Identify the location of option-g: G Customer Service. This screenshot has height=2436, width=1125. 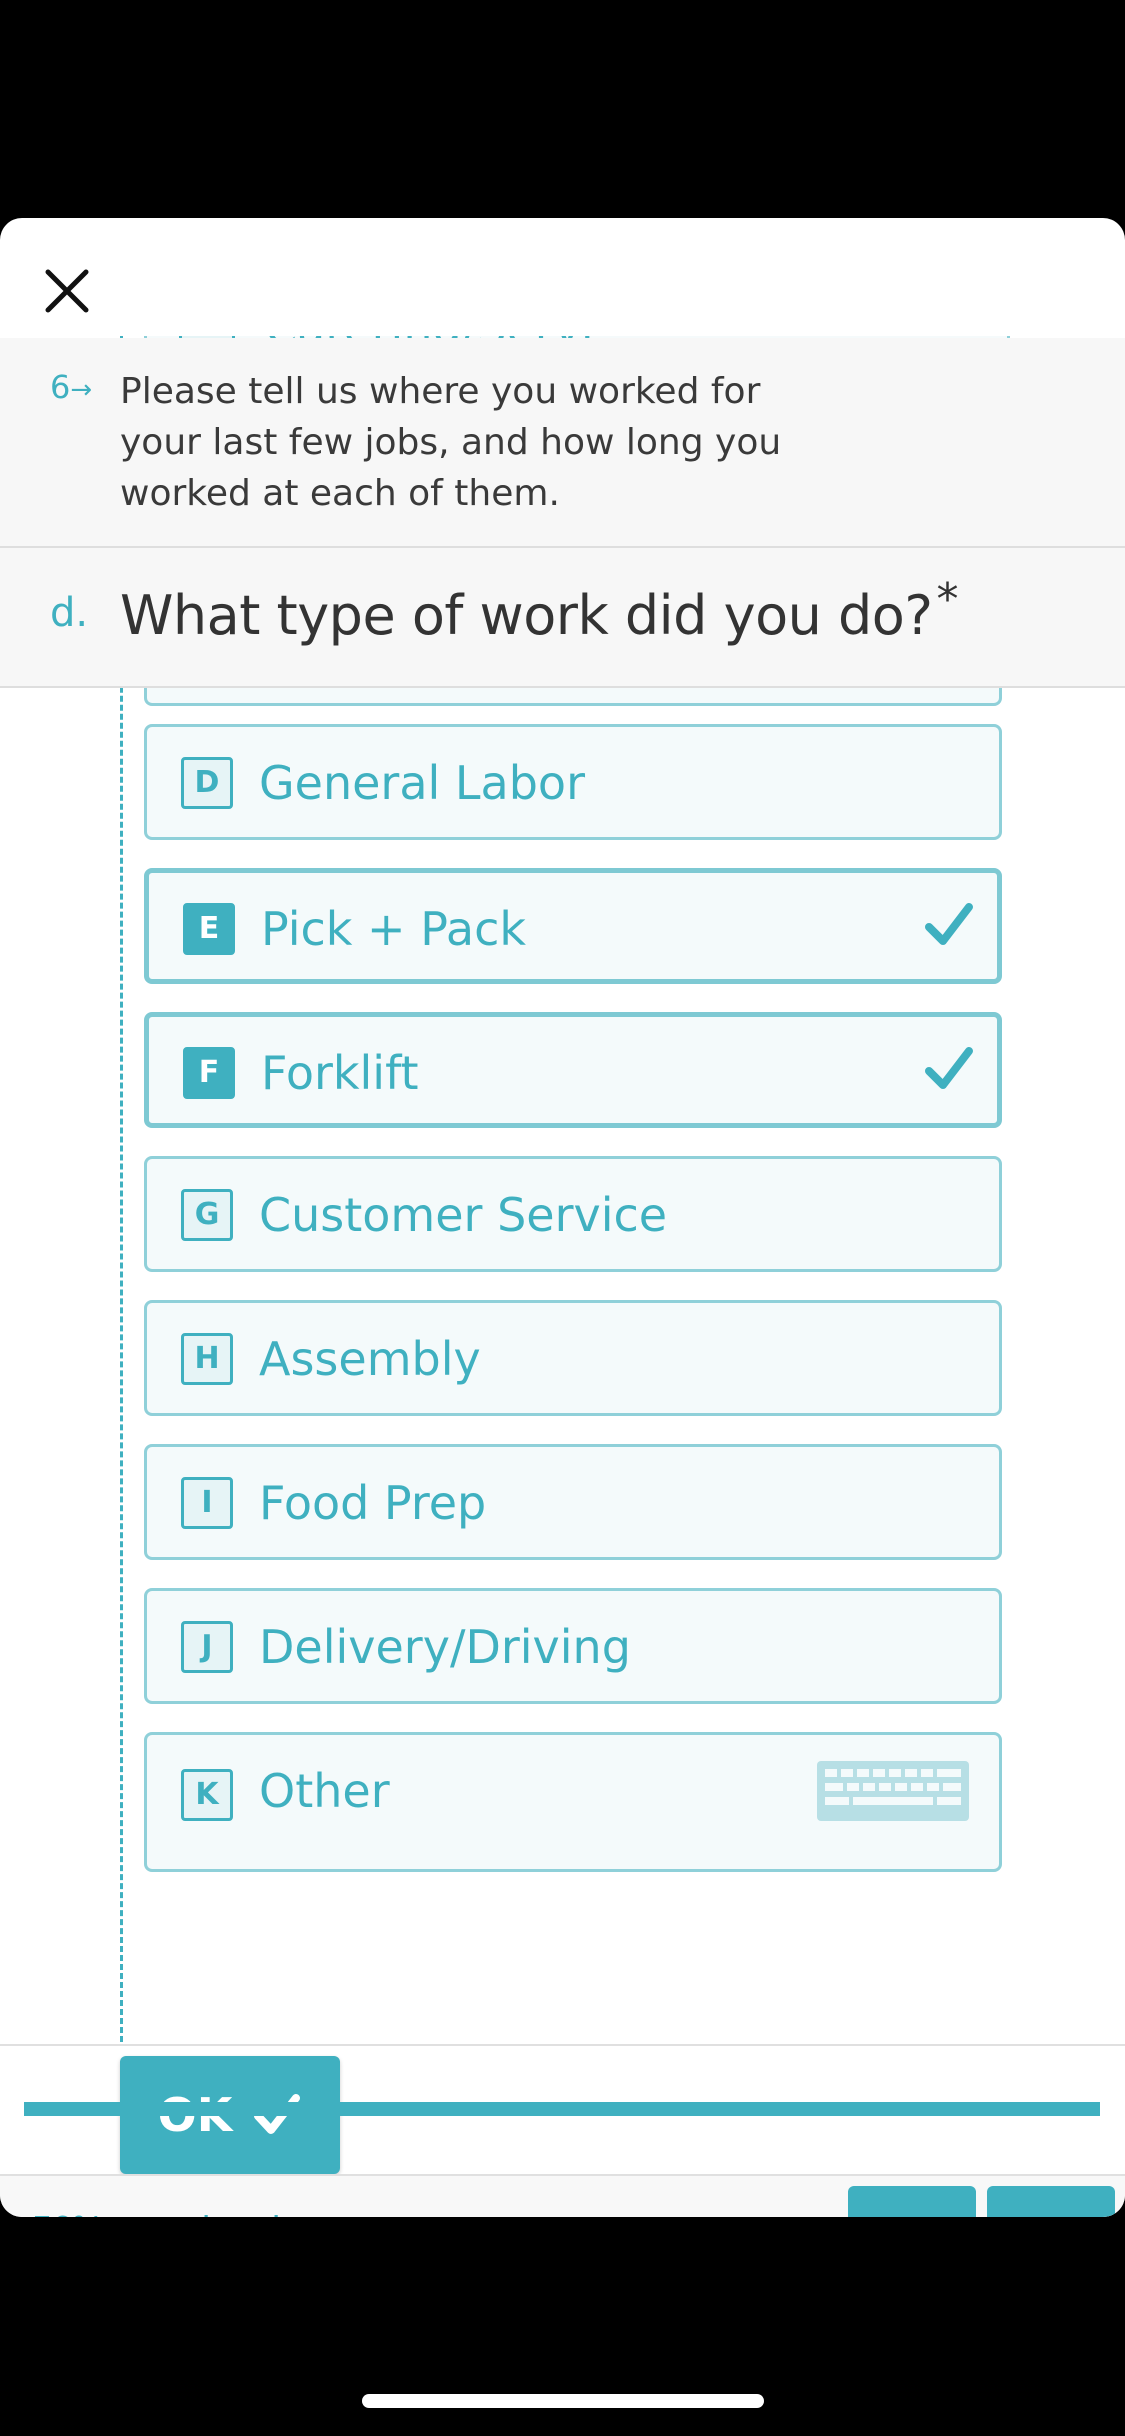
(573, 1214).